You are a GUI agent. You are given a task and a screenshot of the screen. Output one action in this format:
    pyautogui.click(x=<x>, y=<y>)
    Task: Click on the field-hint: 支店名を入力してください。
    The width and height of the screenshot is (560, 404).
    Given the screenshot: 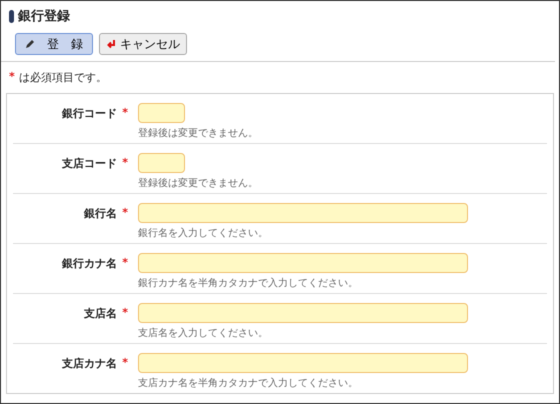 What is the action you would take?
    pyautogui.click(x=203, y=333)
    